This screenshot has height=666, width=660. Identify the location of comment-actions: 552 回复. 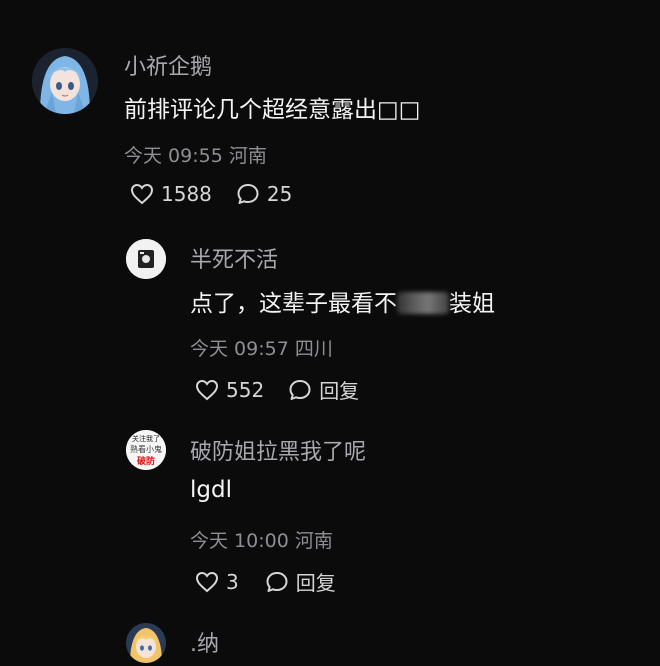
(277, 389).